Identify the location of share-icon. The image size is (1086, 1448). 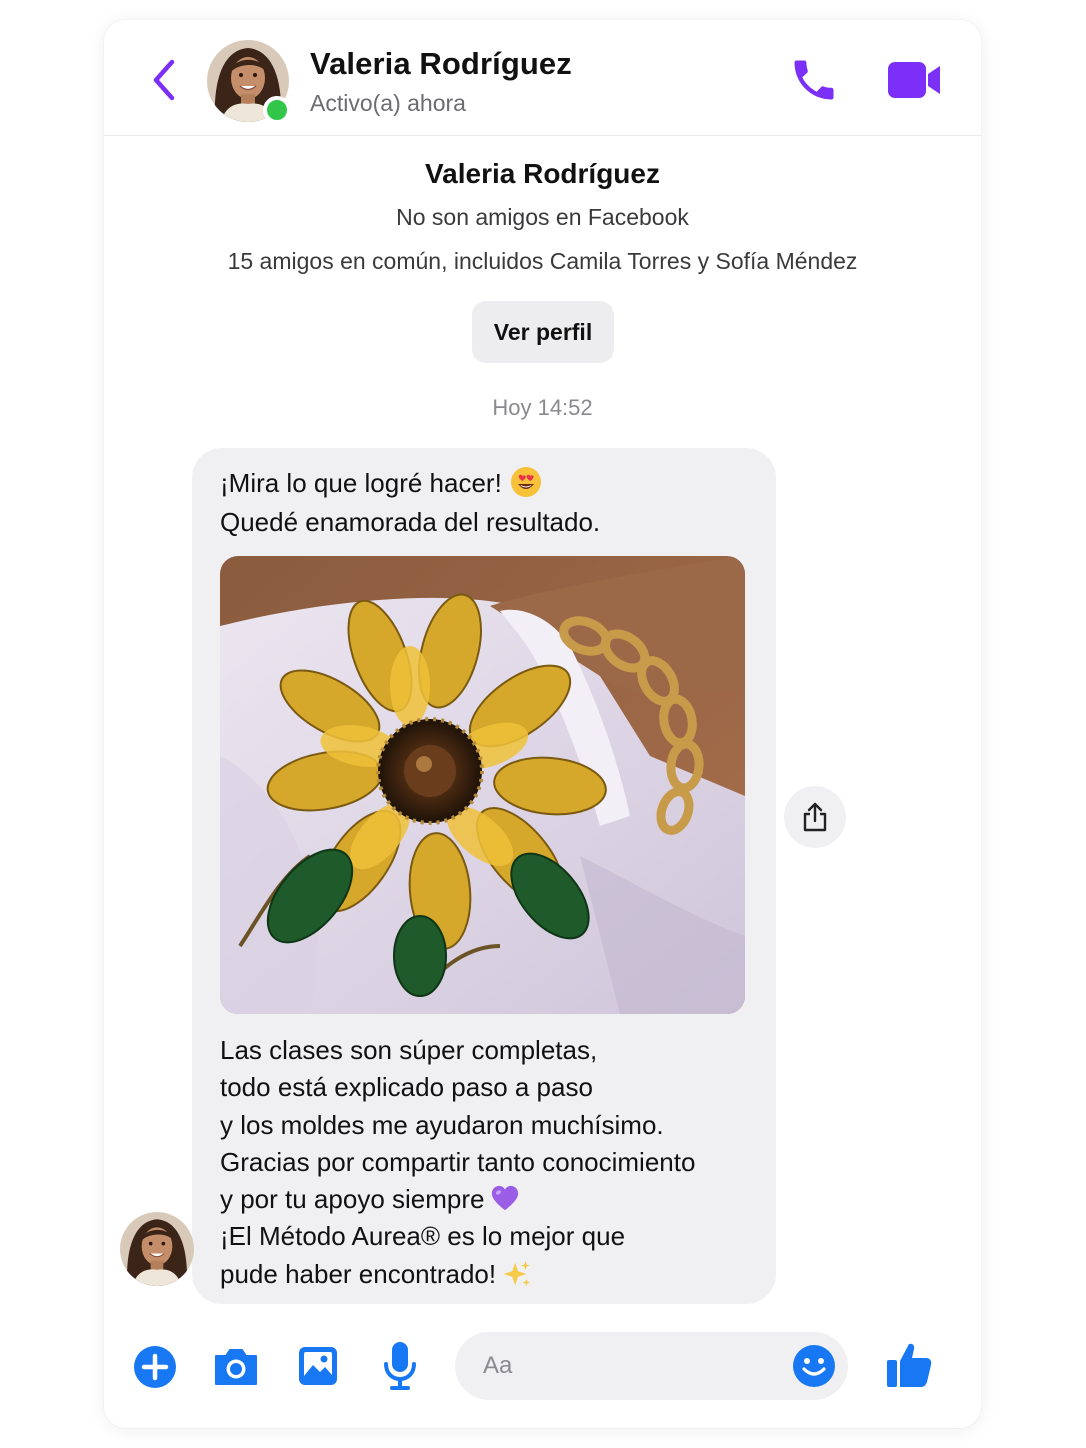
(815, 817).